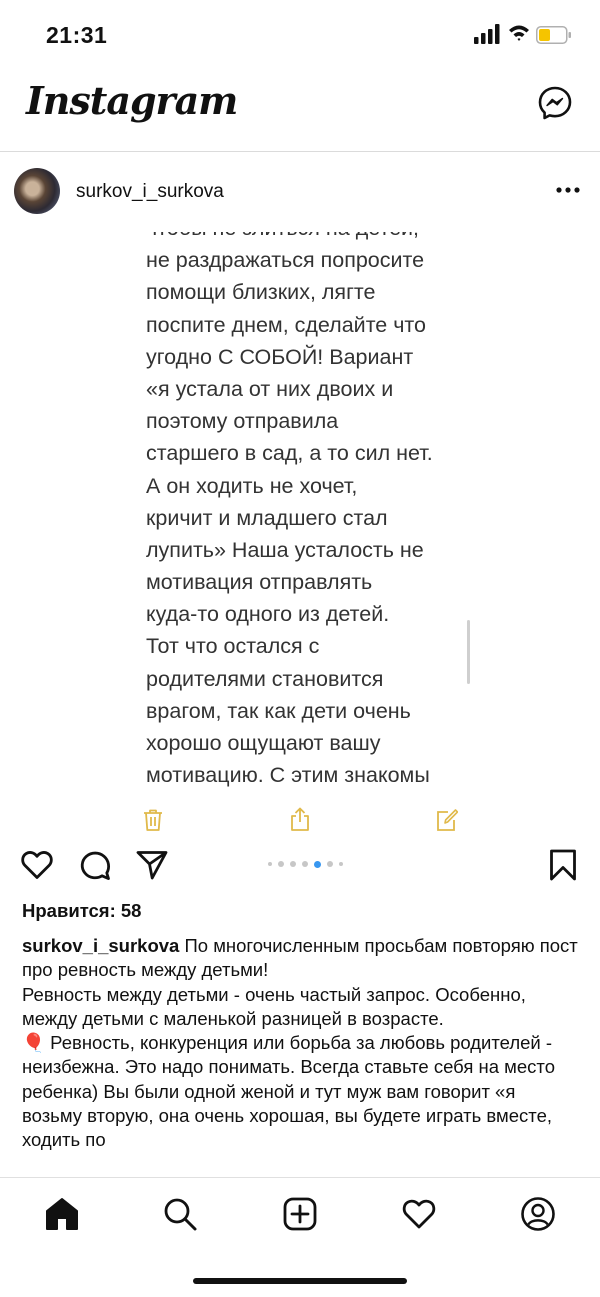 The image size is (600, 1297). Describe the element at coordinates (77, 35) in the screenshot. I see `status-time: 21:31` at that location.